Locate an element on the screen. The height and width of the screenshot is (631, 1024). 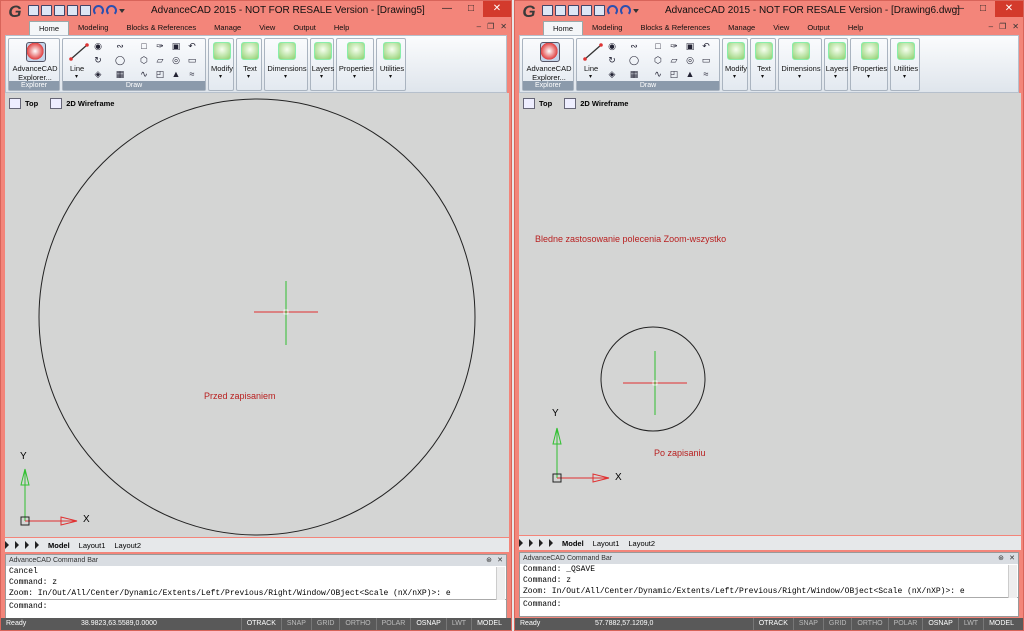
arc2-tool-icon: ↻ is located at coordinates (612, 60).